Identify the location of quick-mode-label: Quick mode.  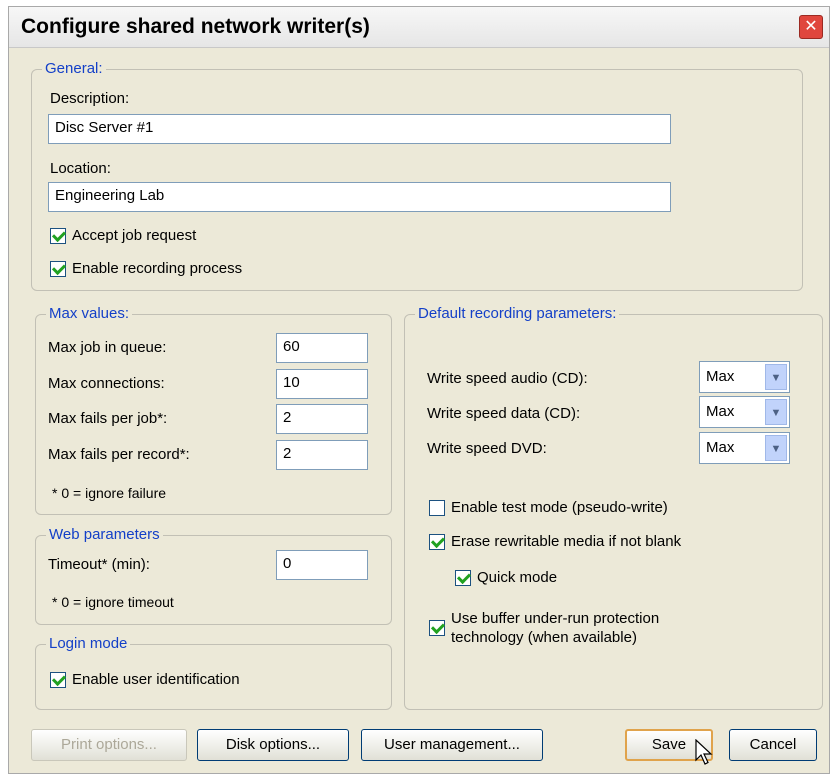
(517, 577).